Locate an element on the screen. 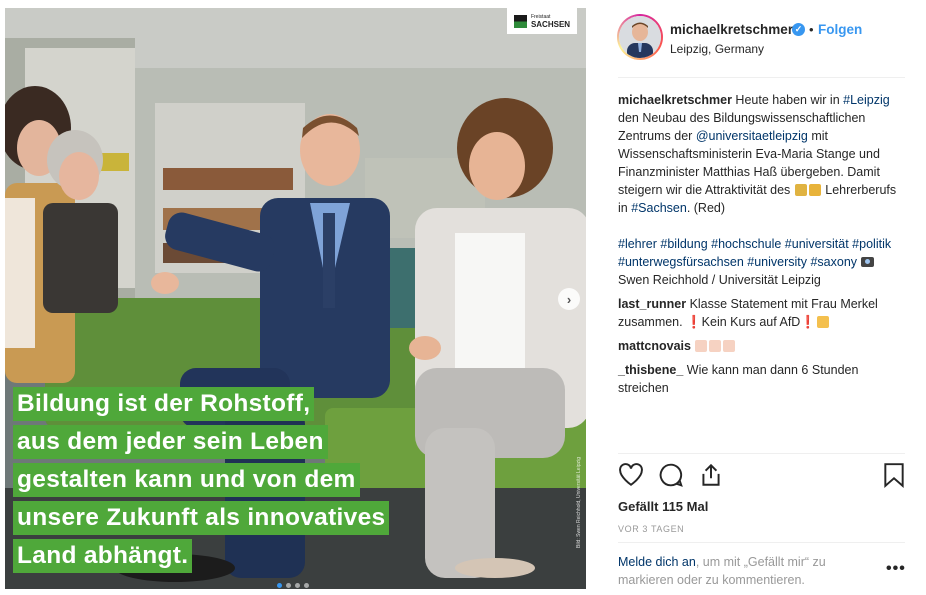 Image resolution: width=926 pixels, height=595 pixels. logo-main-text: SACHSEN is located at coordinates (550, 24).